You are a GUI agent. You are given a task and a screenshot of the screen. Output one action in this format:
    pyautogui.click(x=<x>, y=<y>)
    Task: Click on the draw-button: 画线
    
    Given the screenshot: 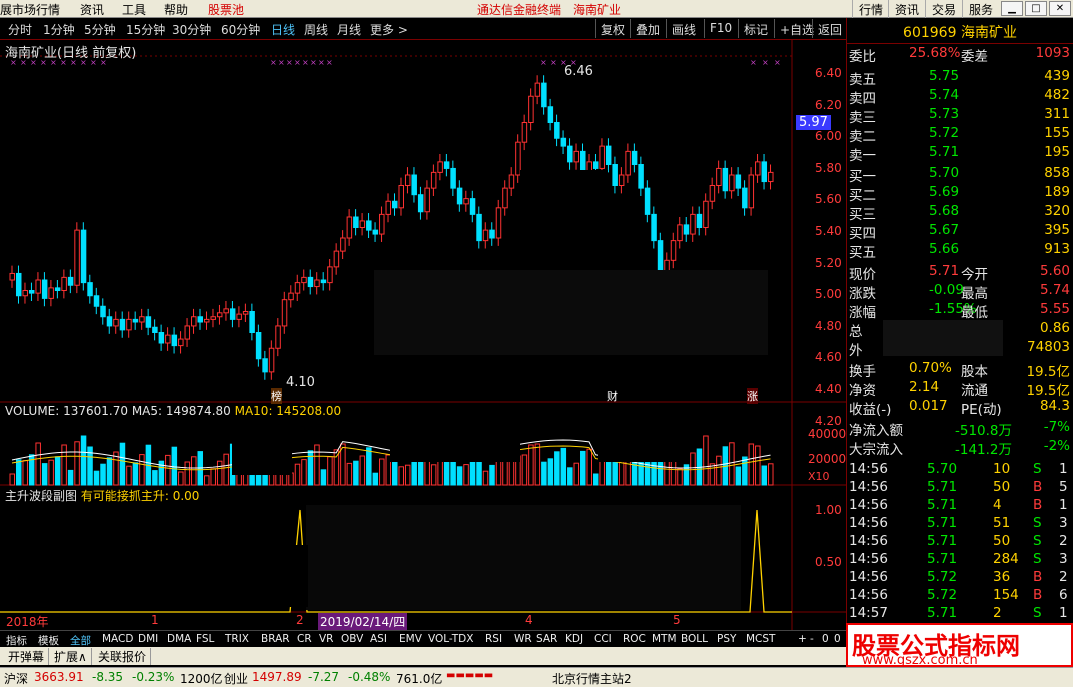 What is the action you would take?
    pyautogui.click(x=683, y=28)
    